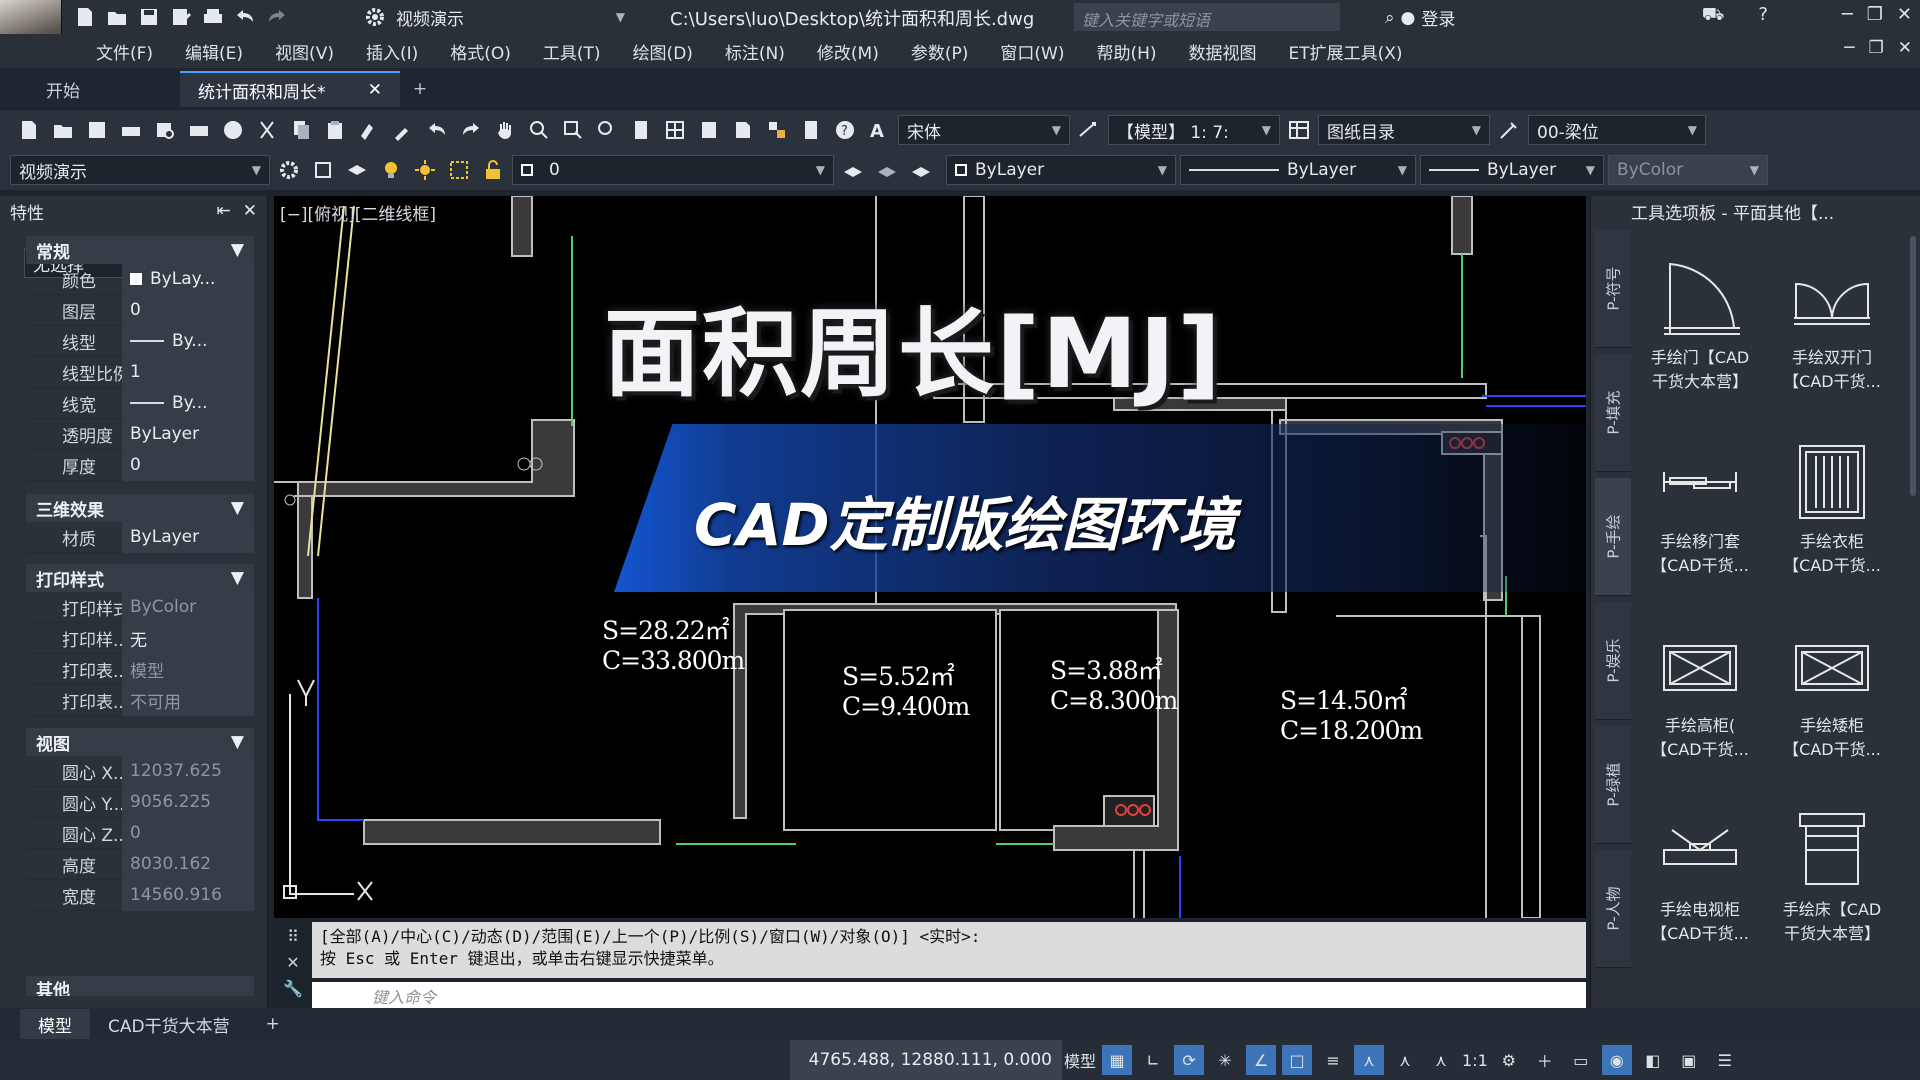 This screenshot has width=1920, height=1080. Describe the element at coordinates (1913, 366) in the screenshot. I see `palette-scrollbar` at that location.